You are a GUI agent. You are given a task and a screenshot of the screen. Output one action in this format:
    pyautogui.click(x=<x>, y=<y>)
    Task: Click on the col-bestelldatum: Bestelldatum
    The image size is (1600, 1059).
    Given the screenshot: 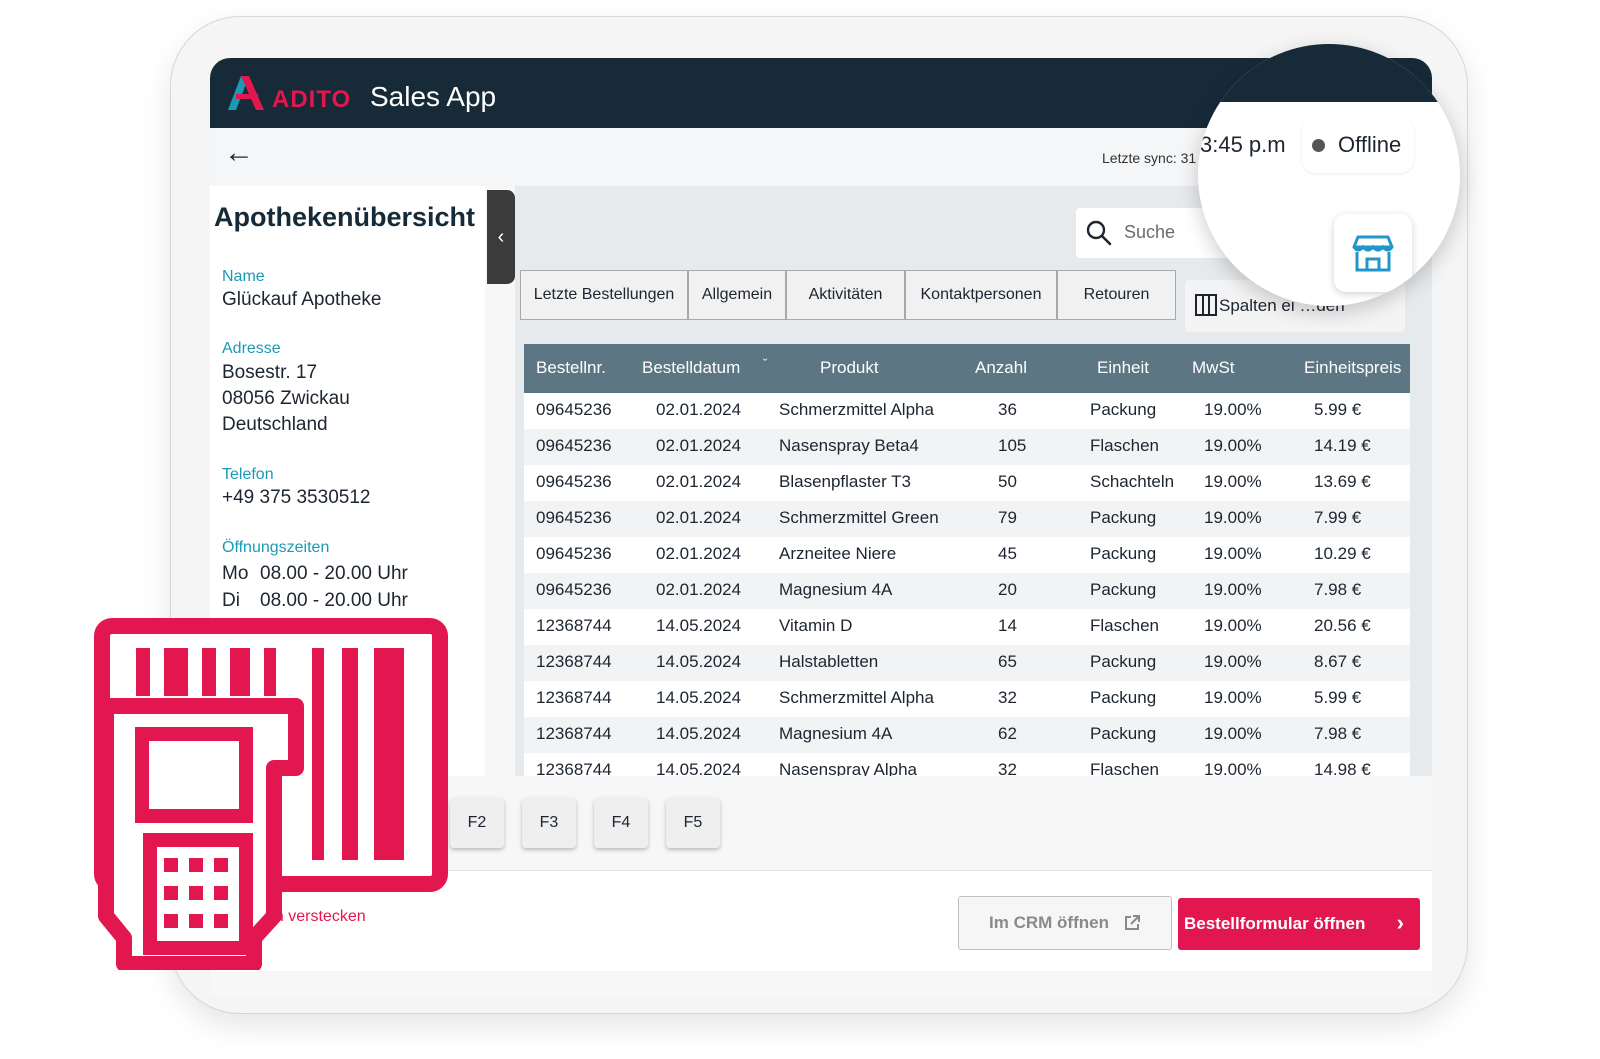 What is the action you would take?
    pyautogui.click(x=691, y=368)
    